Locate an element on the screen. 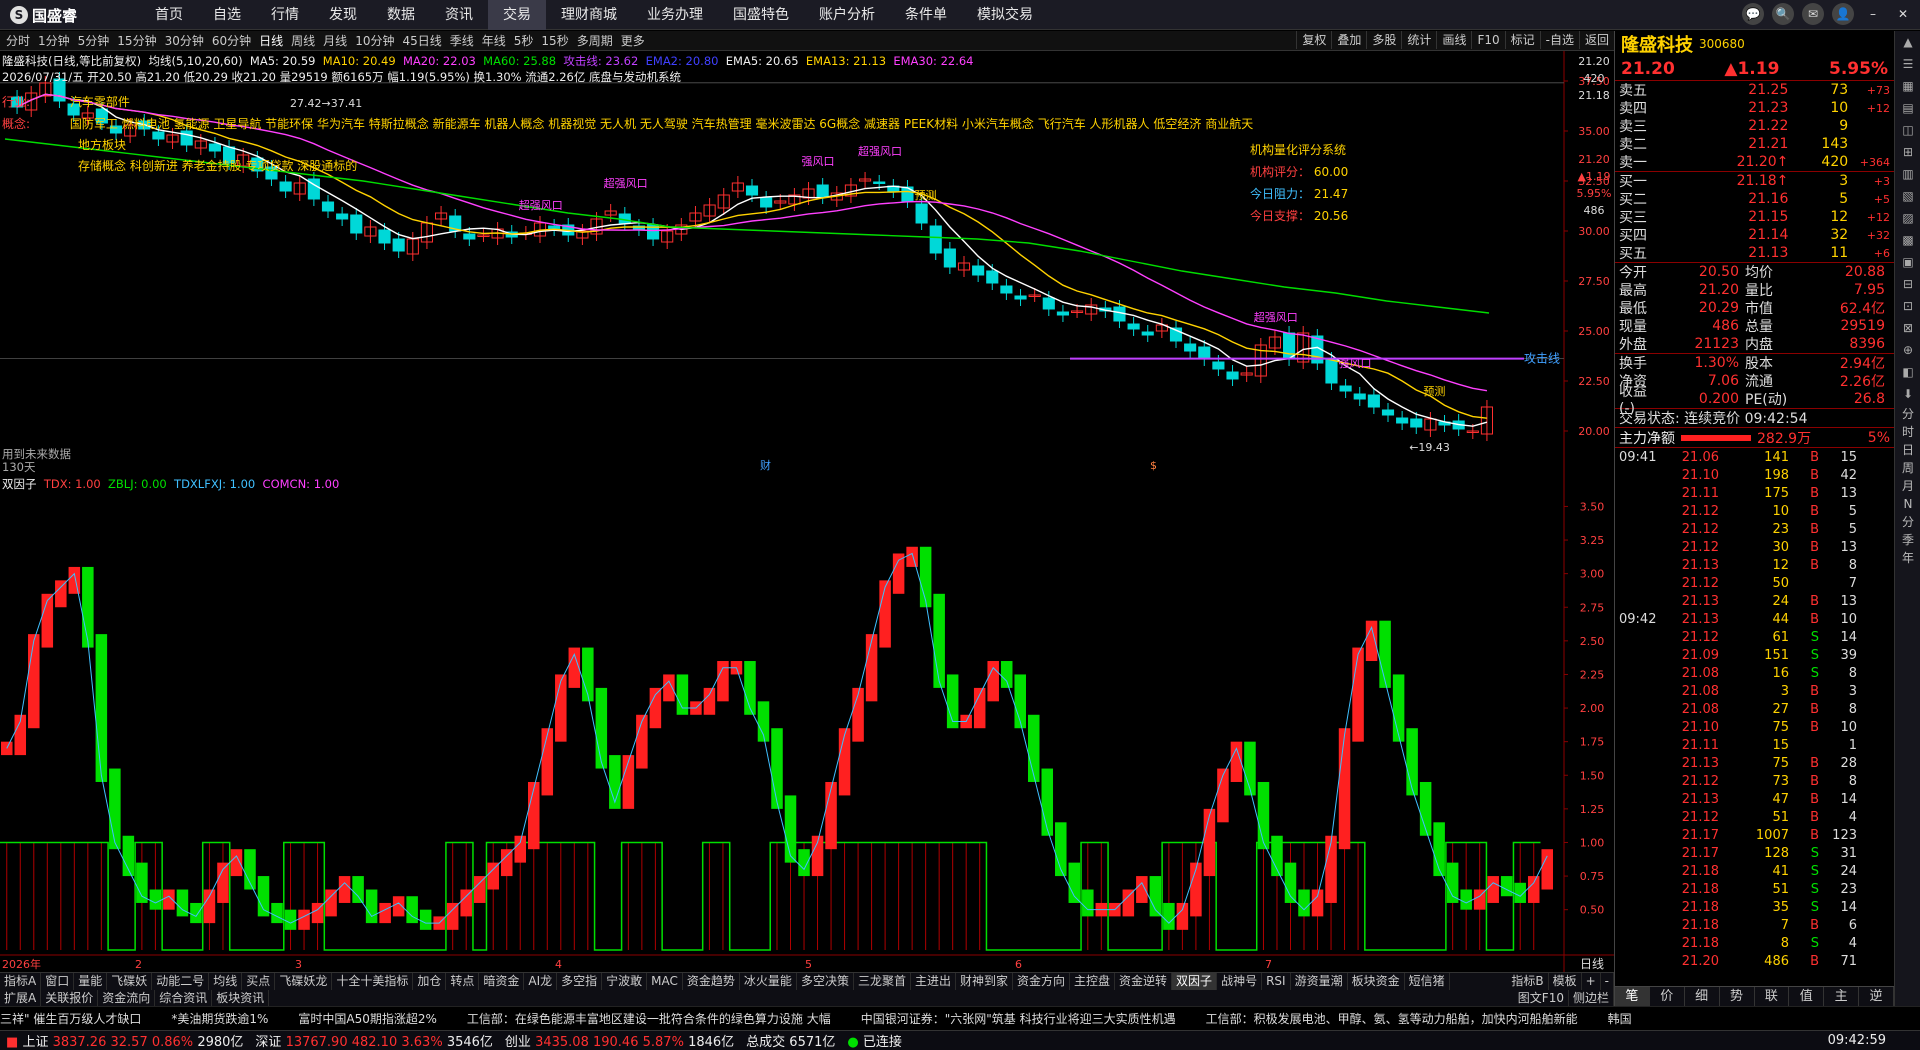 The width and height of the screenshot is (1920, 1050). indicator-tab-tool-1: 模板 is located at coordinates (1565, 981).